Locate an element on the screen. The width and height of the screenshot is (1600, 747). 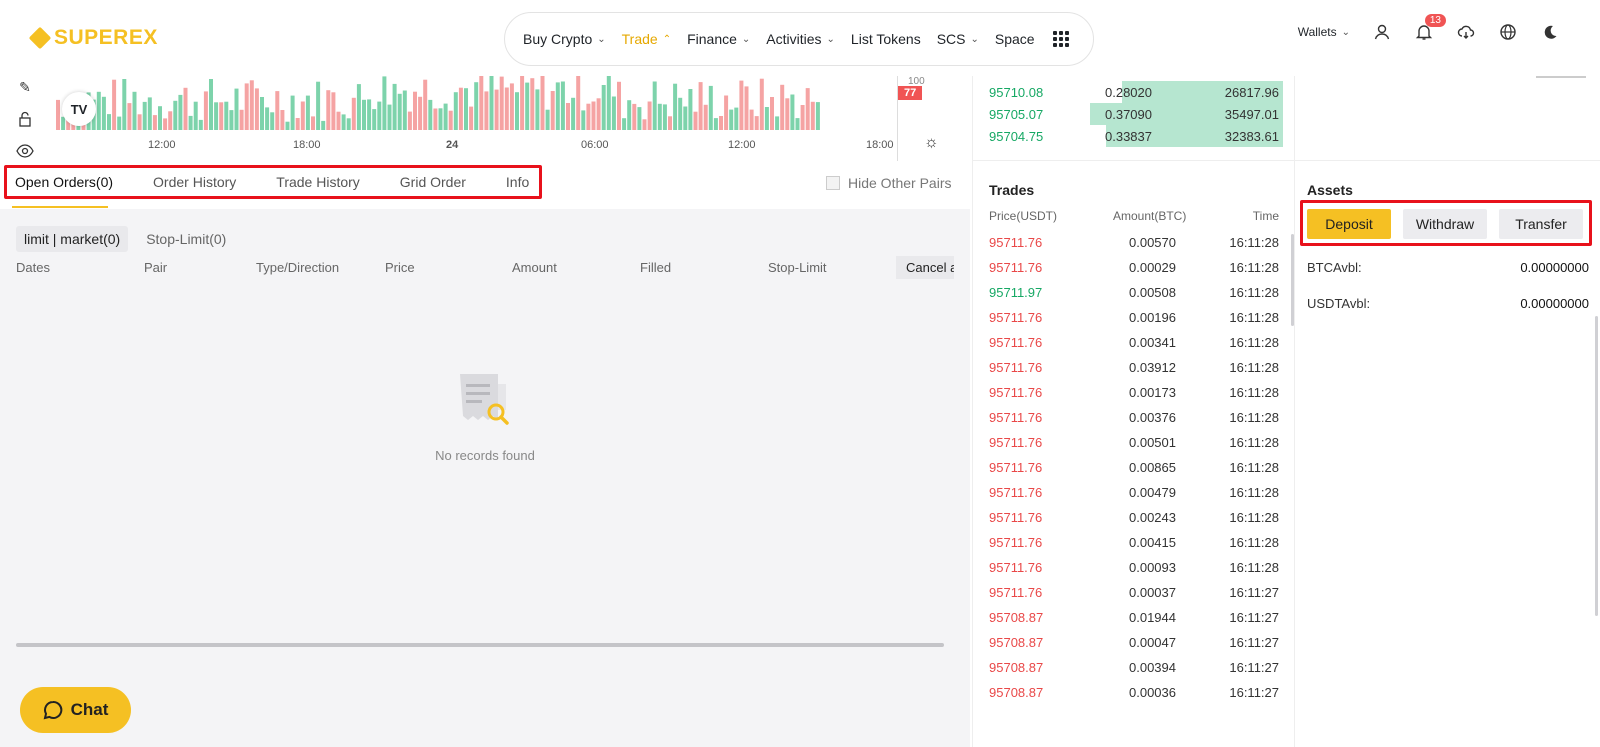
trades-col-amount: Amount(BTC) is located at coordinates (1150, 216).